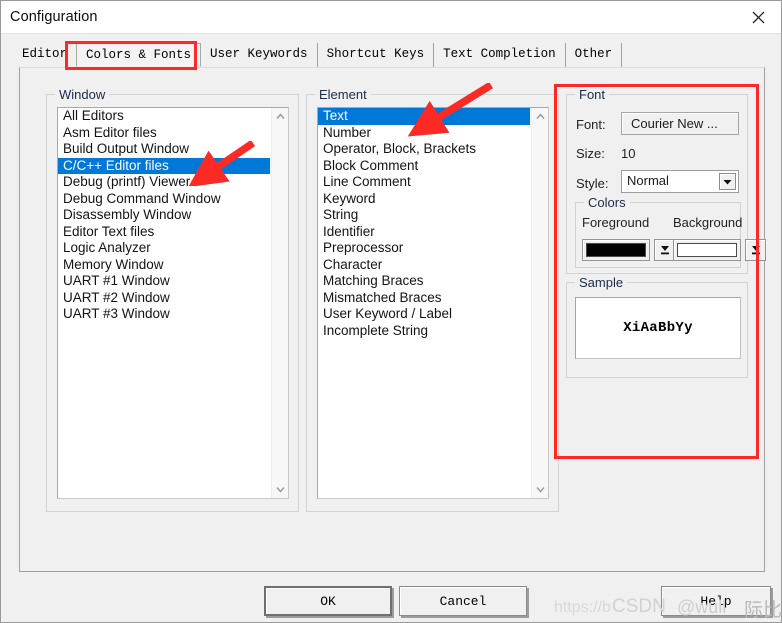  I want to click on style-field-label: Style:, so click(592, 183).